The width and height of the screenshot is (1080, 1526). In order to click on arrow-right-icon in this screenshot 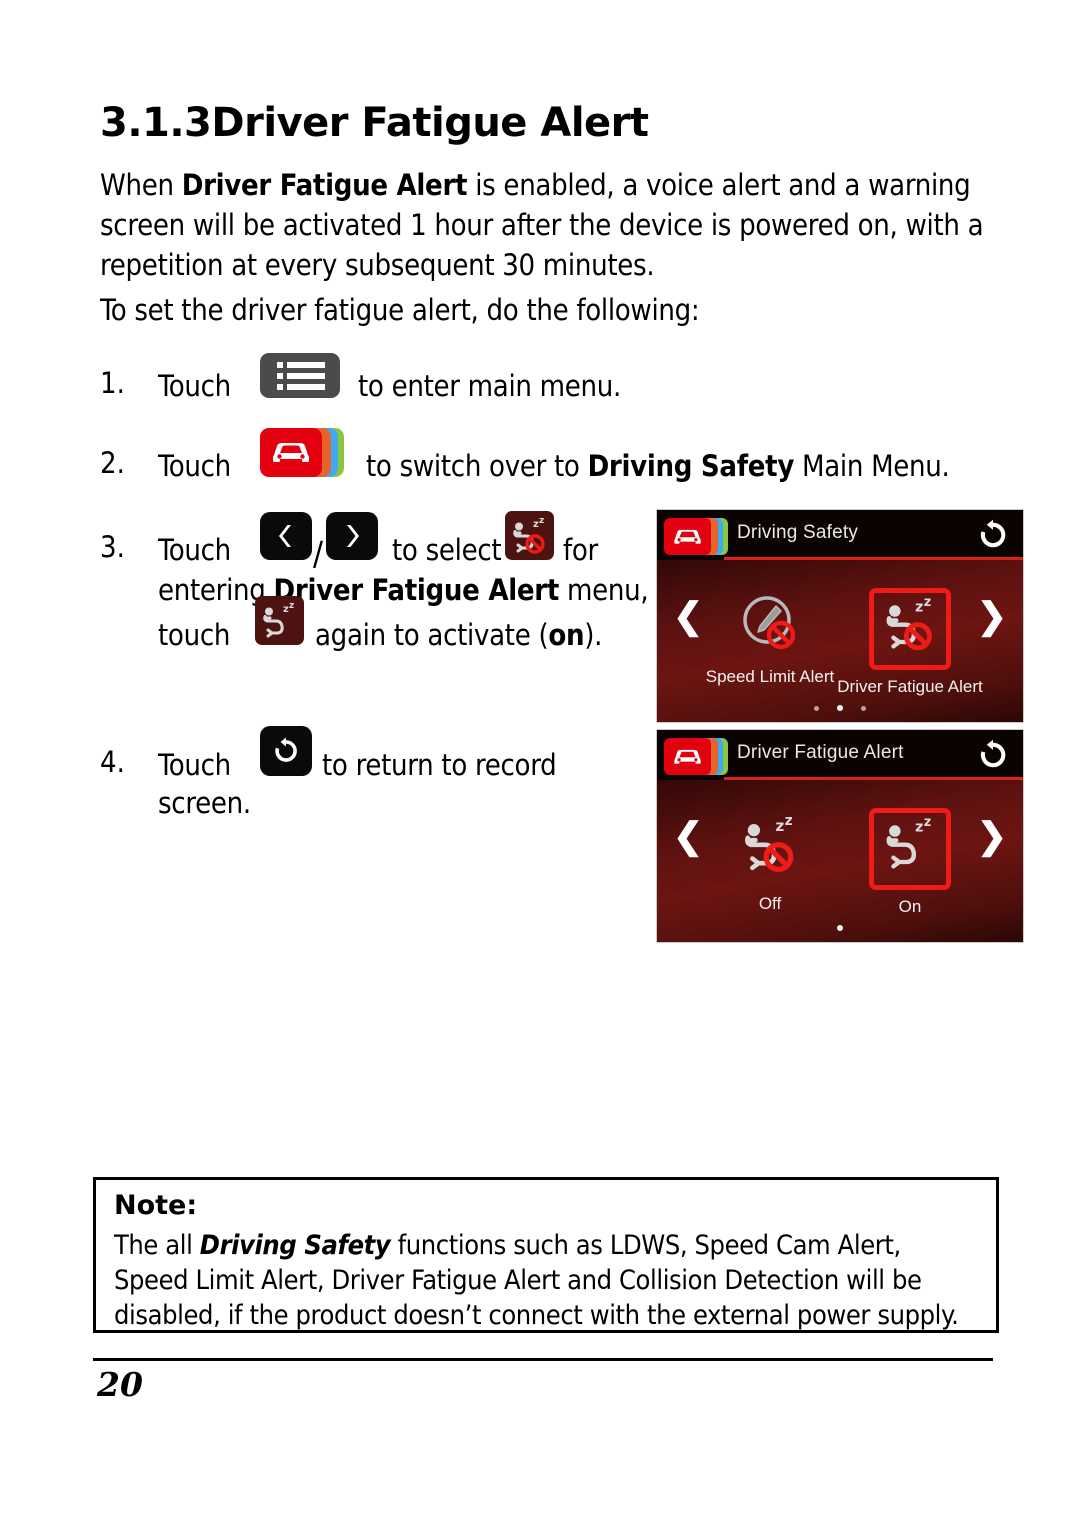, I will do `click(352, 536)`.